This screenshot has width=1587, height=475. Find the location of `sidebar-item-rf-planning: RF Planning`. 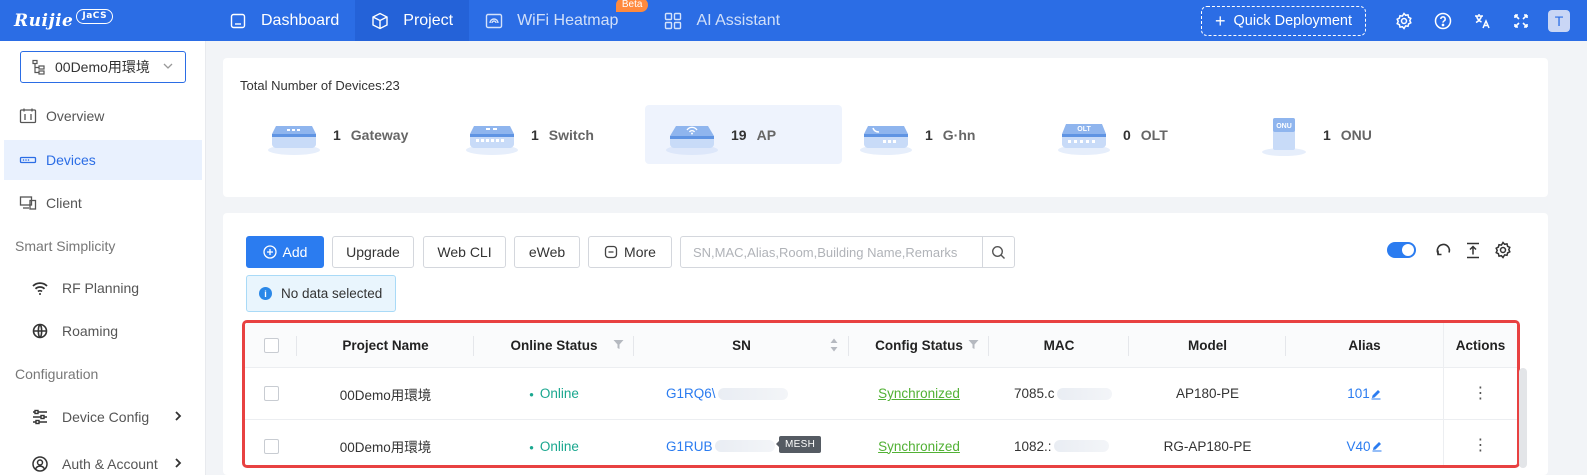

sidebar-item-rf-planning: RF Planning is located at coordinates (103, 288).